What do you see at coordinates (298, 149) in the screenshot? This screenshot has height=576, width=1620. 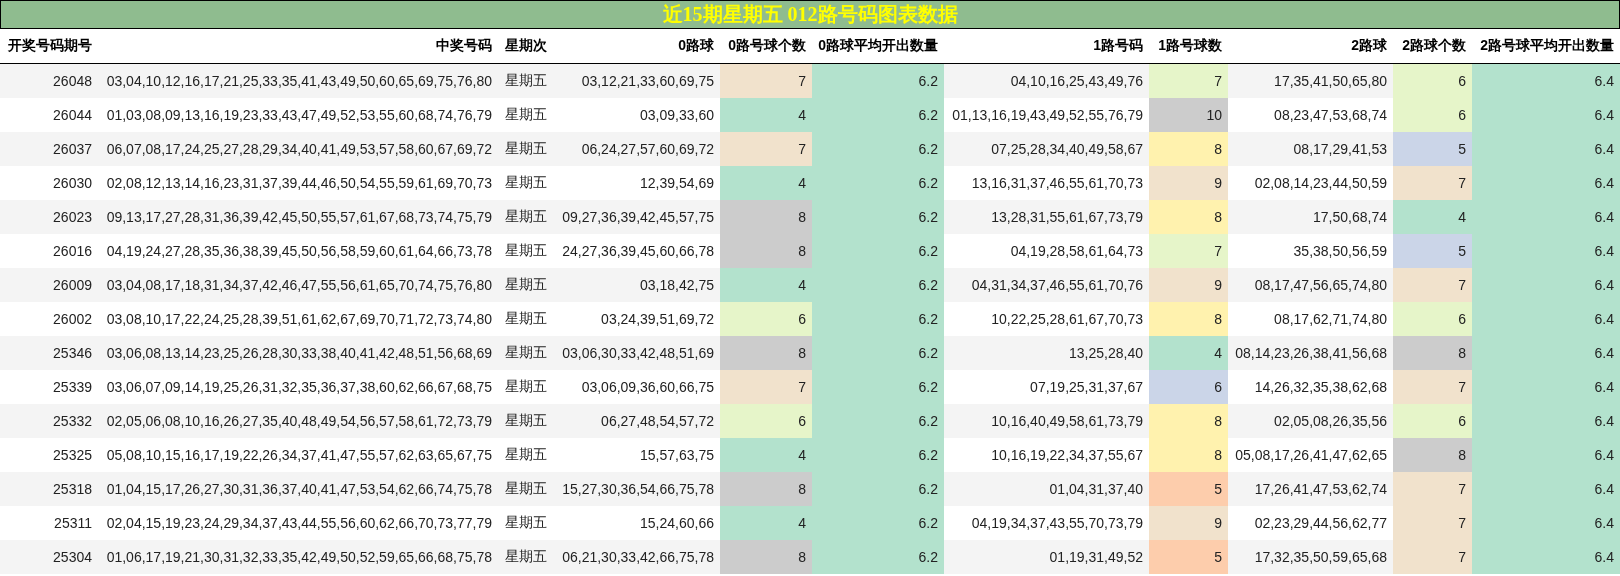 I see `table-cell: 06,07,08,17,24,25,27,28,29,34,40,41,49,53,57,58,60,67,69,72` at bounding box center [298, 149].